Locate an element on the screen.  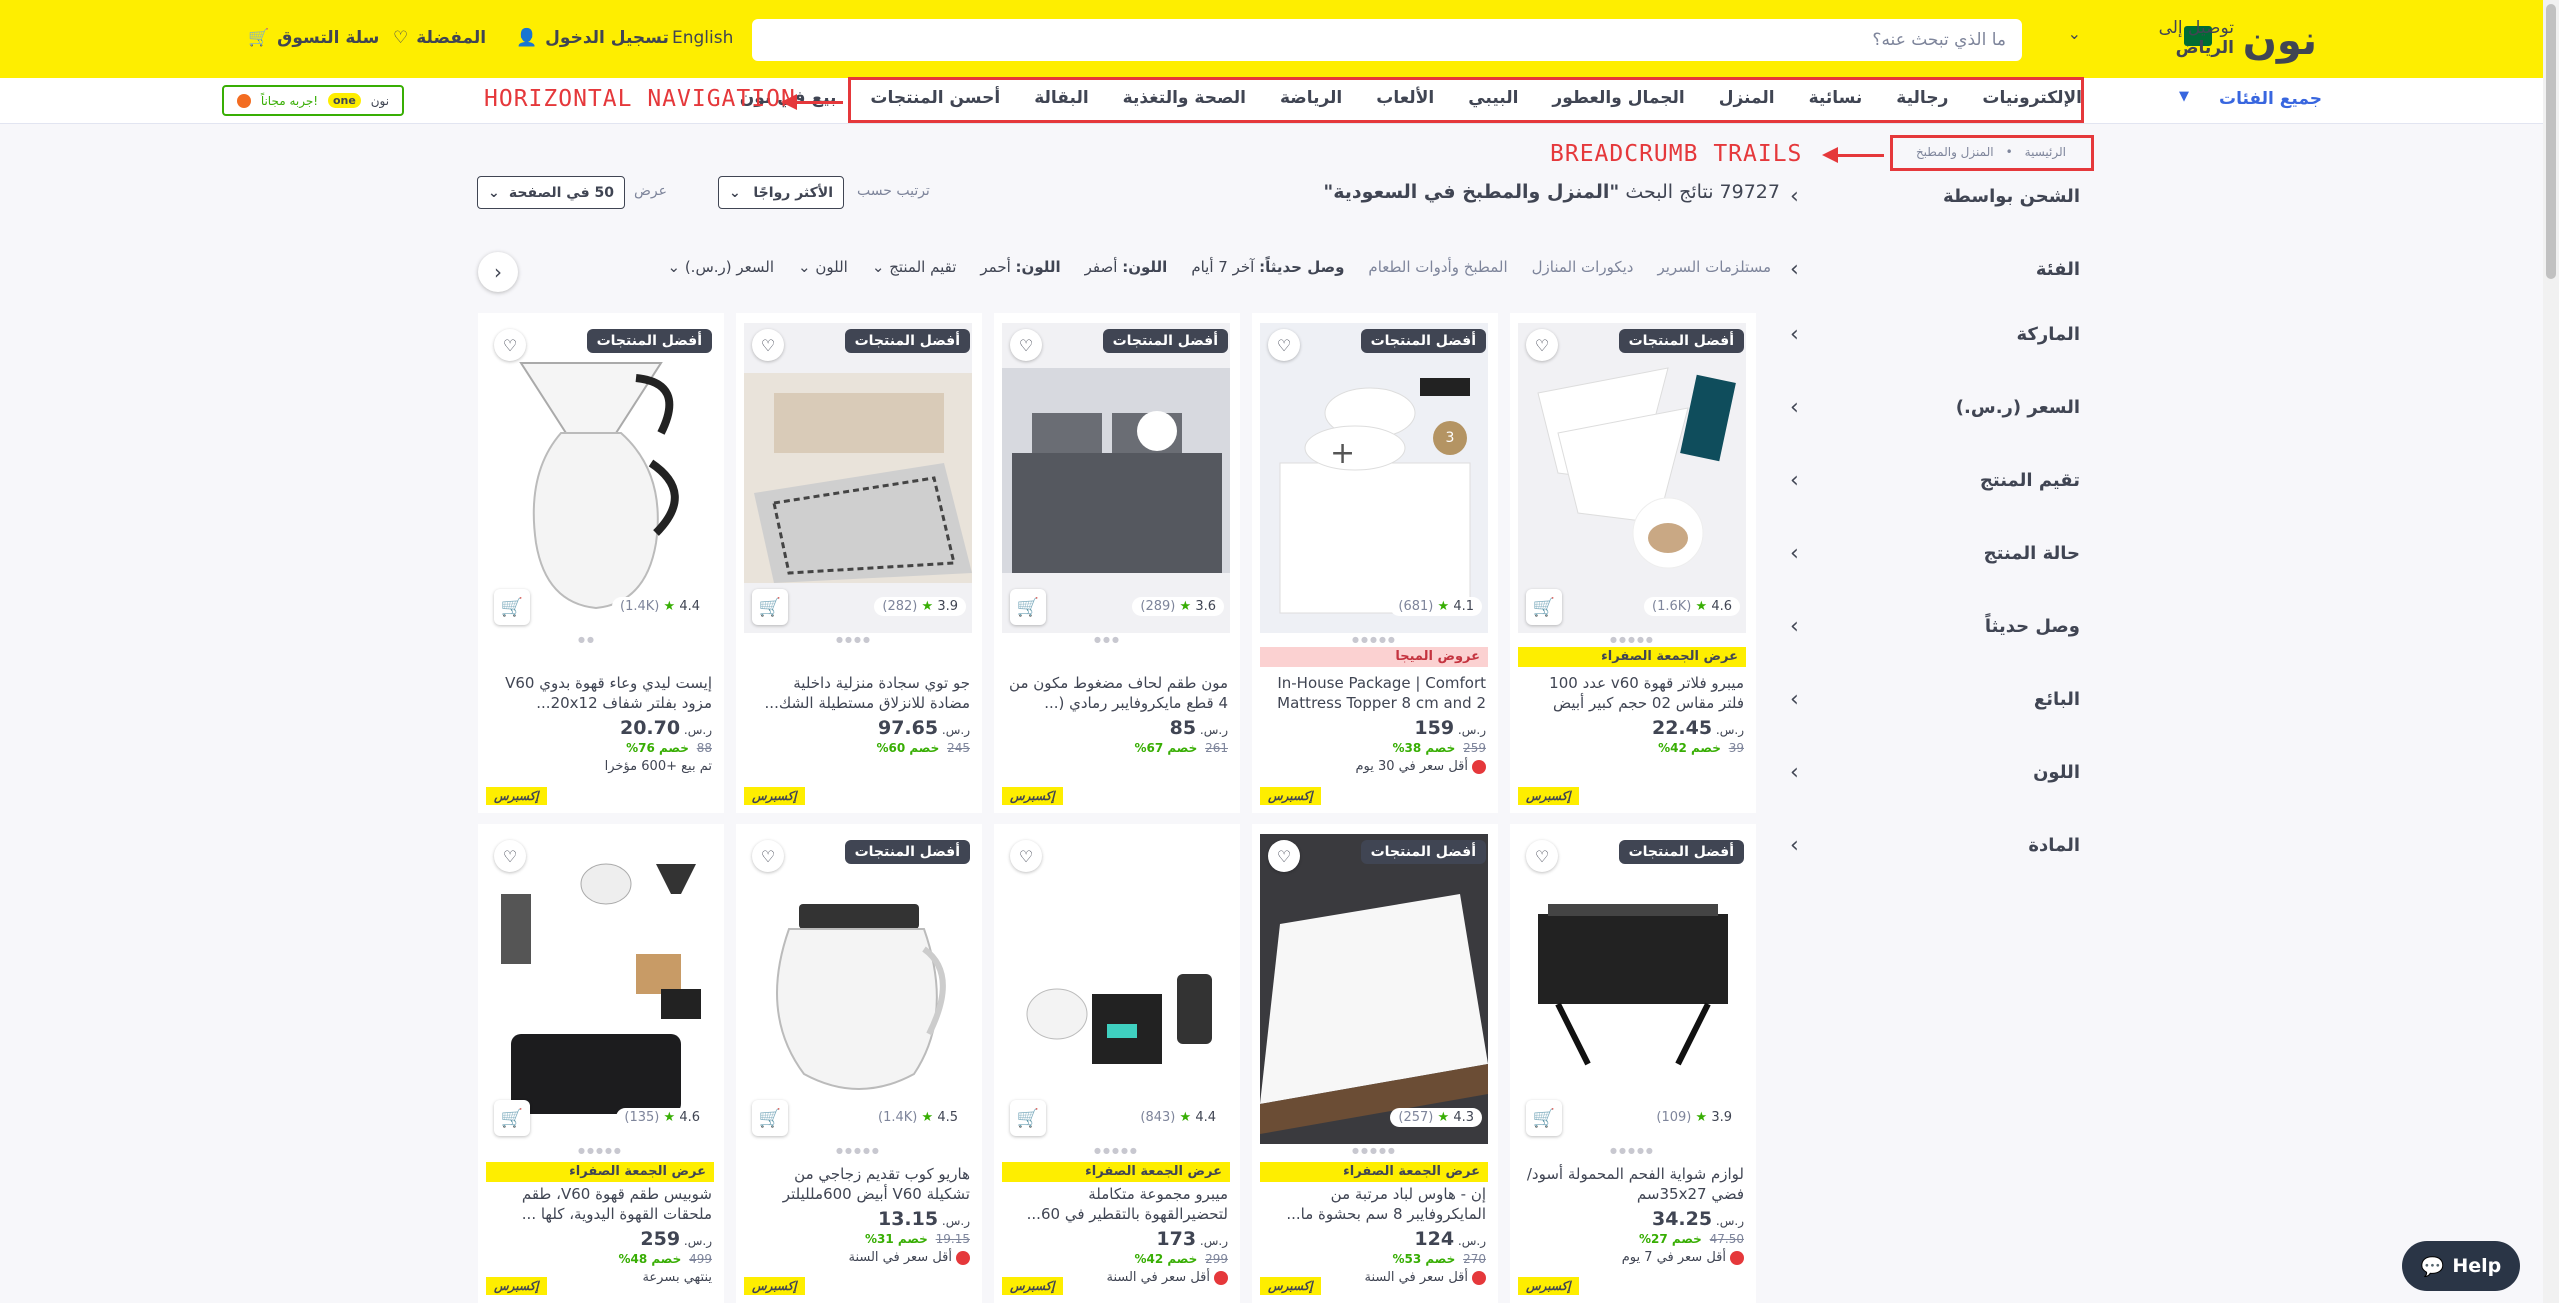
breadcrumb-current: المنزل والمطبخ is located at coordinates (1955, 152).